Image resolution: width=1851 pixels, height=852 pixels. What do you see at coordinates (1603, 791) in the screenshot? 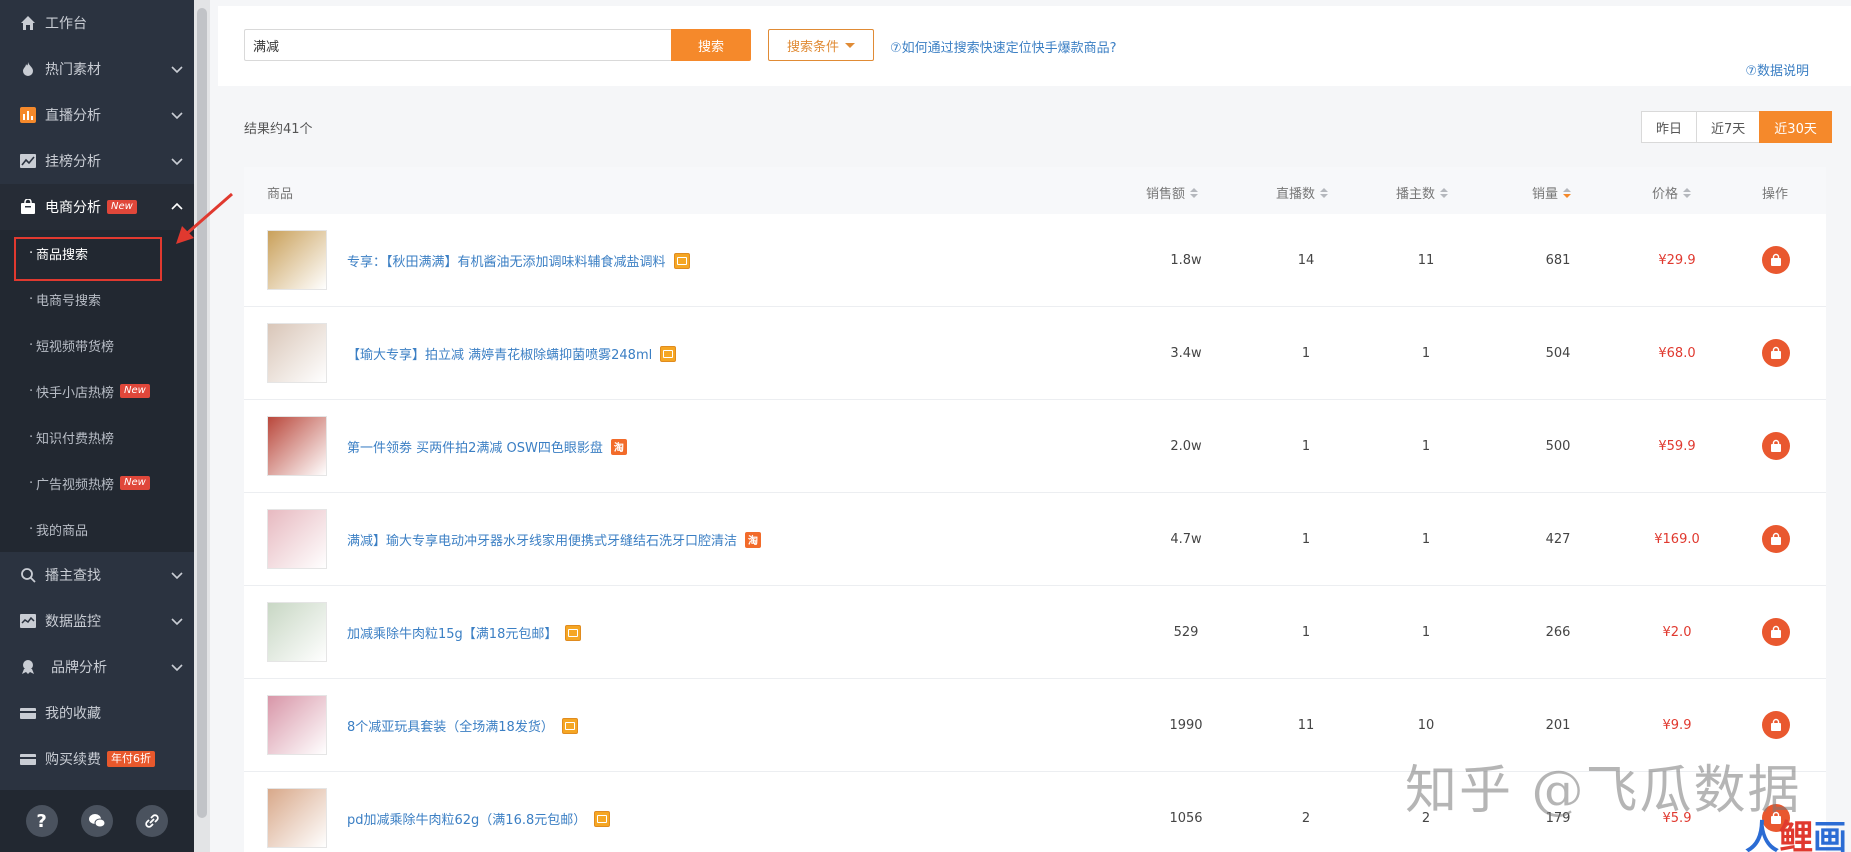
I see `watermark-text: 知乎 @飞瓜数据` at bounding box center [1603, 791].